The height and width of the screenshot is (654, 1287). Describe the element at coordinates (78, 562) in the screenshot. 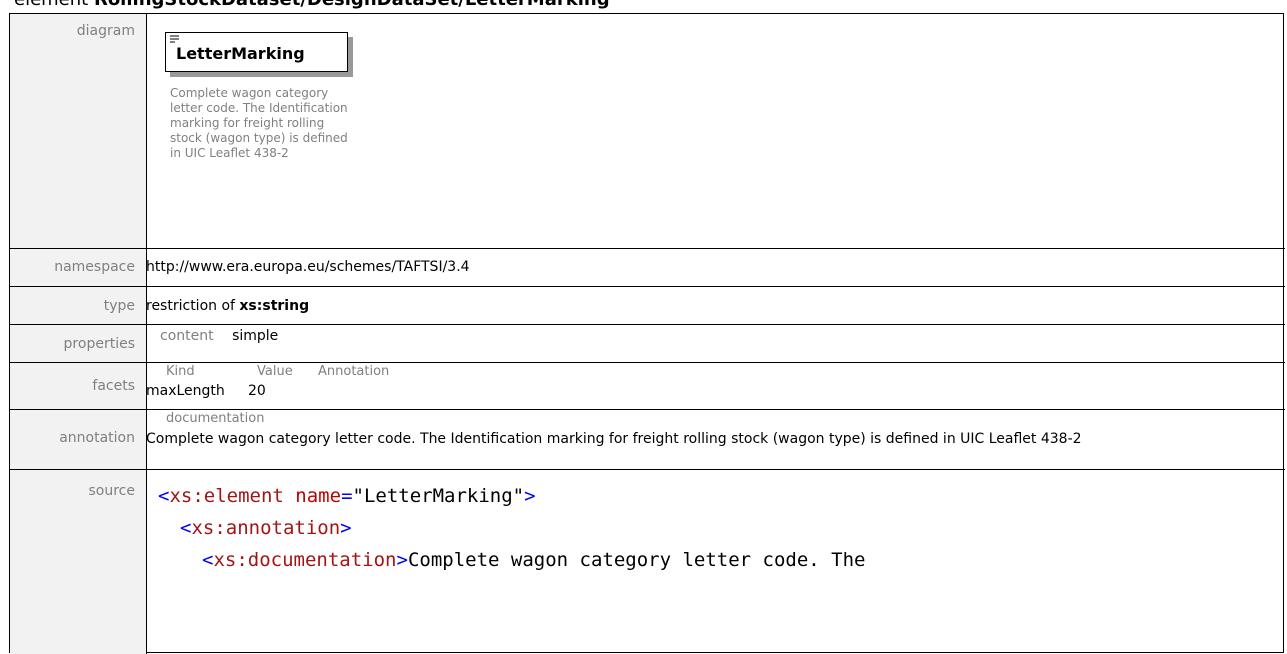

I see `label-source: source` at that location.